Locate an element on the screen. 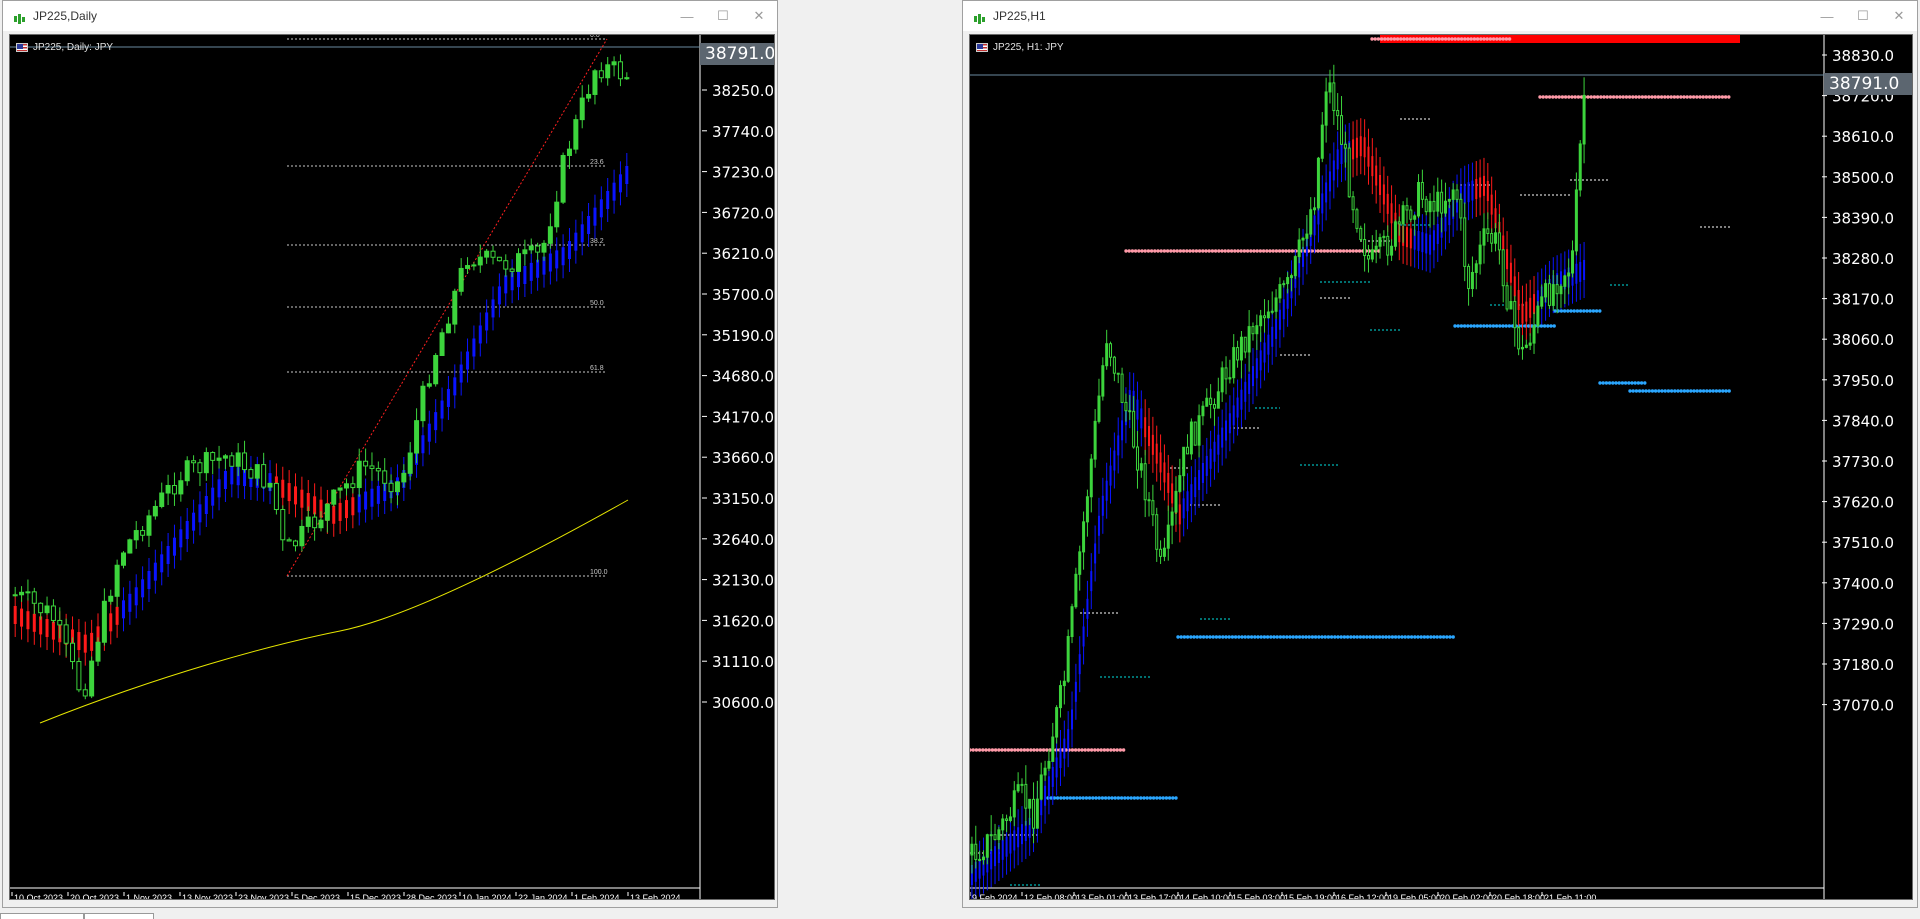 The image size is (1920, 919). window-titlebar: JP225,H1 — ☐ ✕ is located at coordinates (1440, 16).